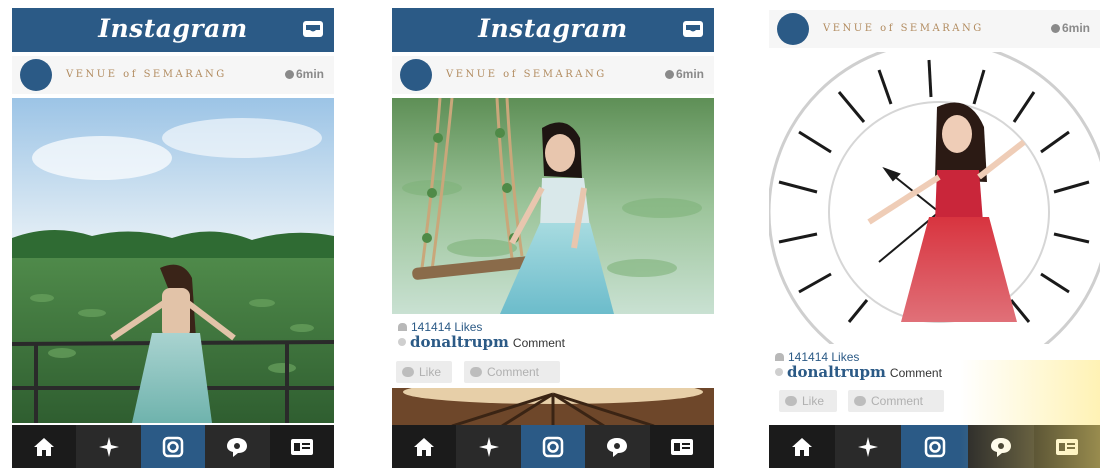 The width and height of the screenshot is (1100, 468). Describe the element at coordinates (553, 206) in the screenshot. I see `post-photo` at that location.